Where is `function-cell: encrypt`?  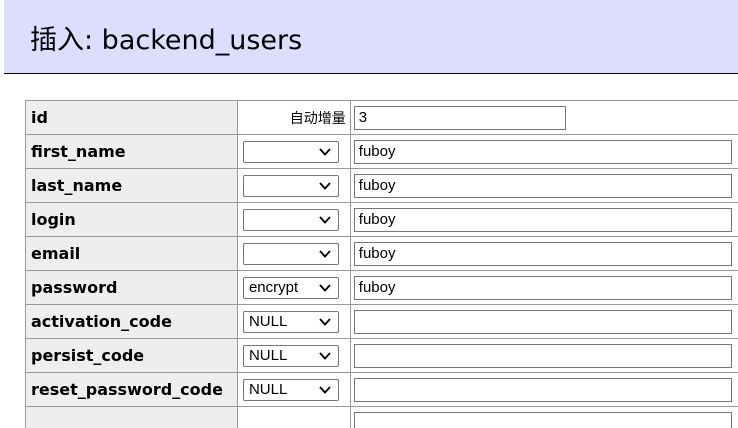
function-cell: encrypt is located at coordinates (293, 288).